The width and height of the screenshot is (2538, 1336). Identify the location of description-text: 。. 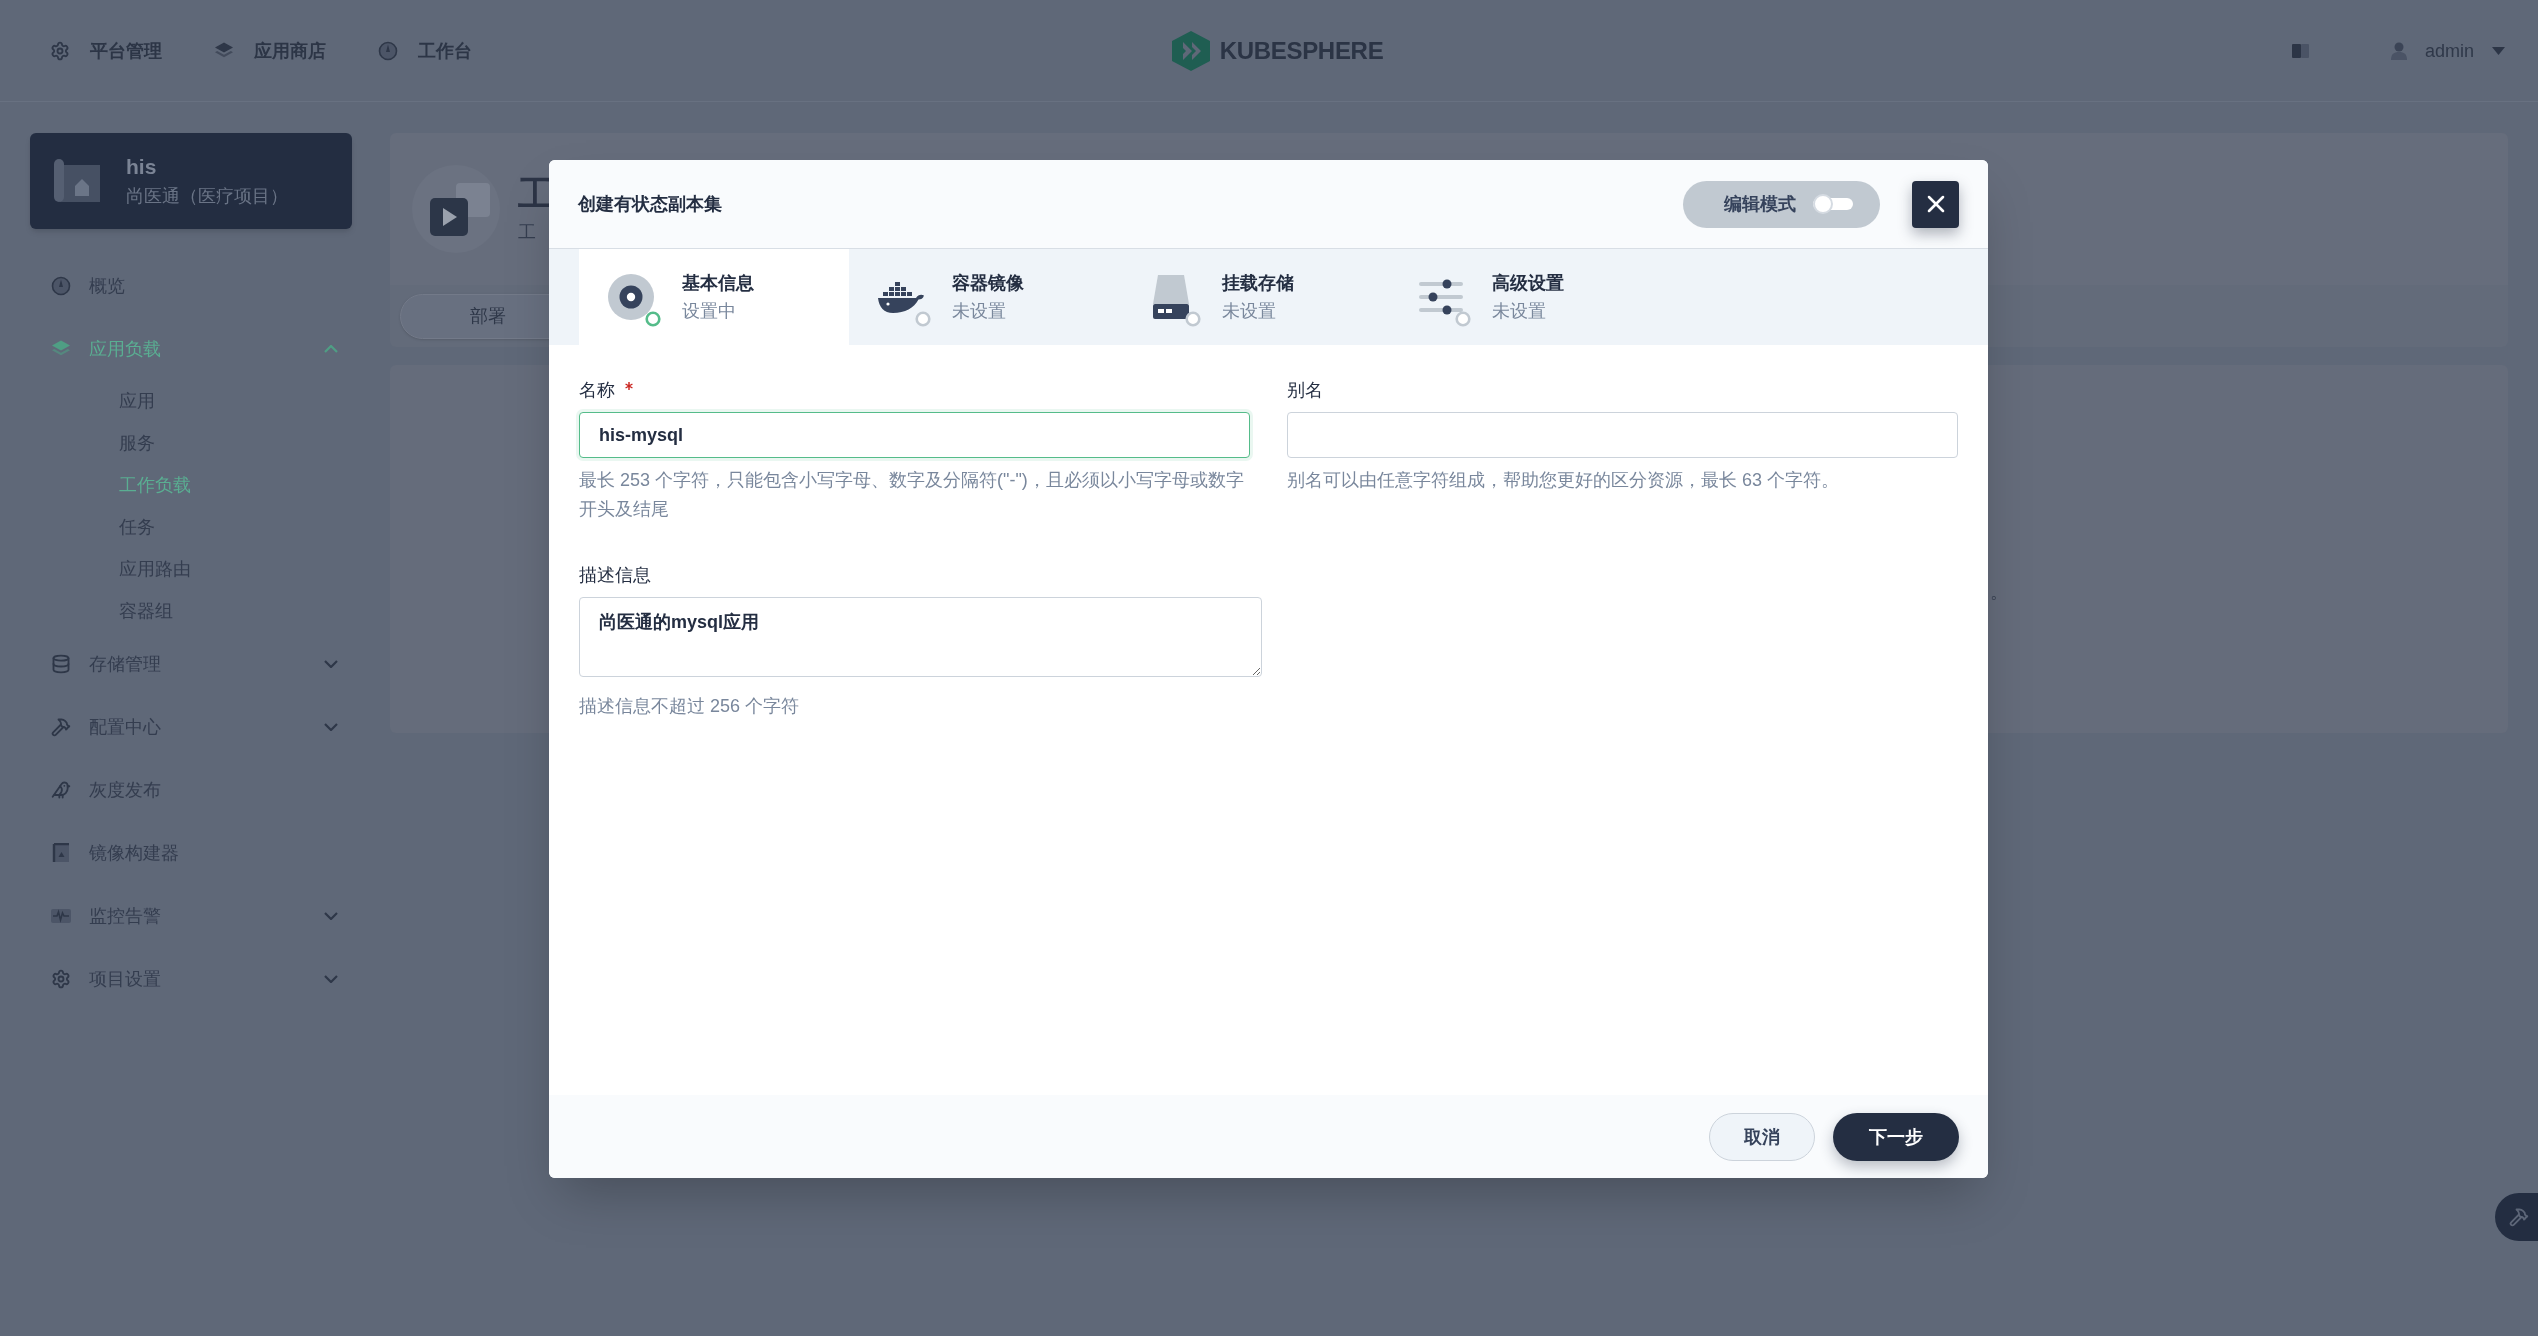
(1999, 592).